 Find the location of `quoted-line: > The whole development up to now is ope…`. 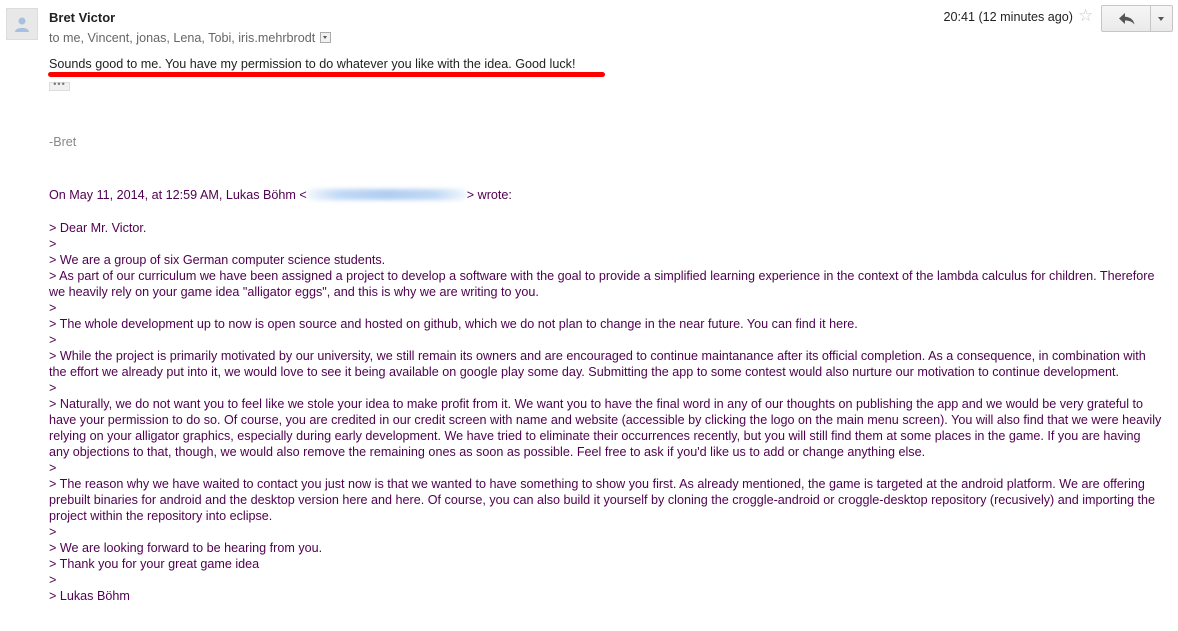

quoted-line: > The whole development up to now is ope… is located at coordinates (453, 324).